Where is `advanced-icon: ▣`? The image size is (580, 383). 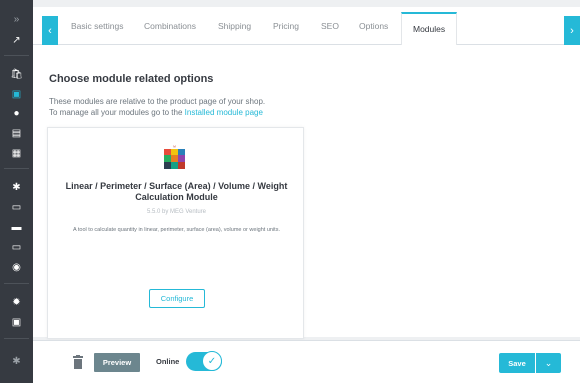 advanced-icon: ▣ is located at coordinates (16, 322).